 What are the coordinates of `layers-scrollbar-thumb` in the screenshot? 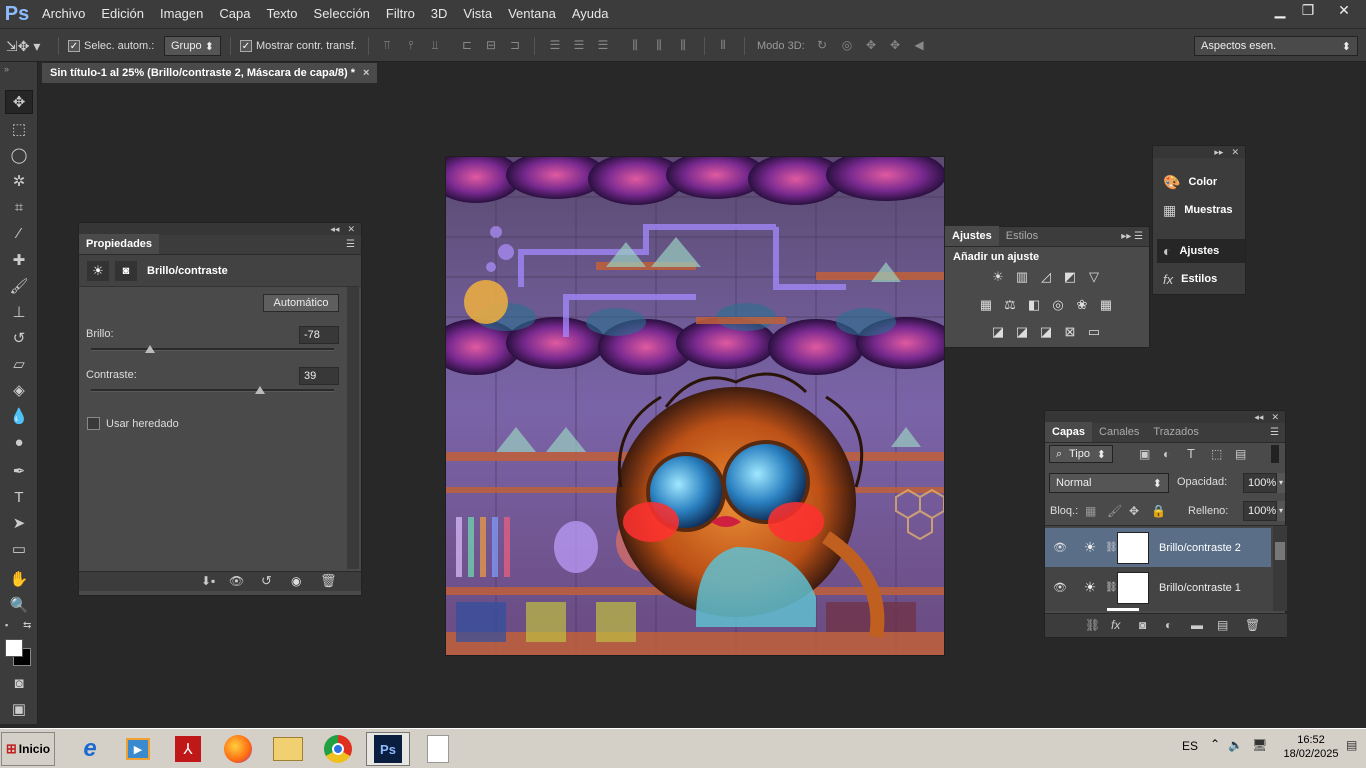 It's located at (1280, 551).